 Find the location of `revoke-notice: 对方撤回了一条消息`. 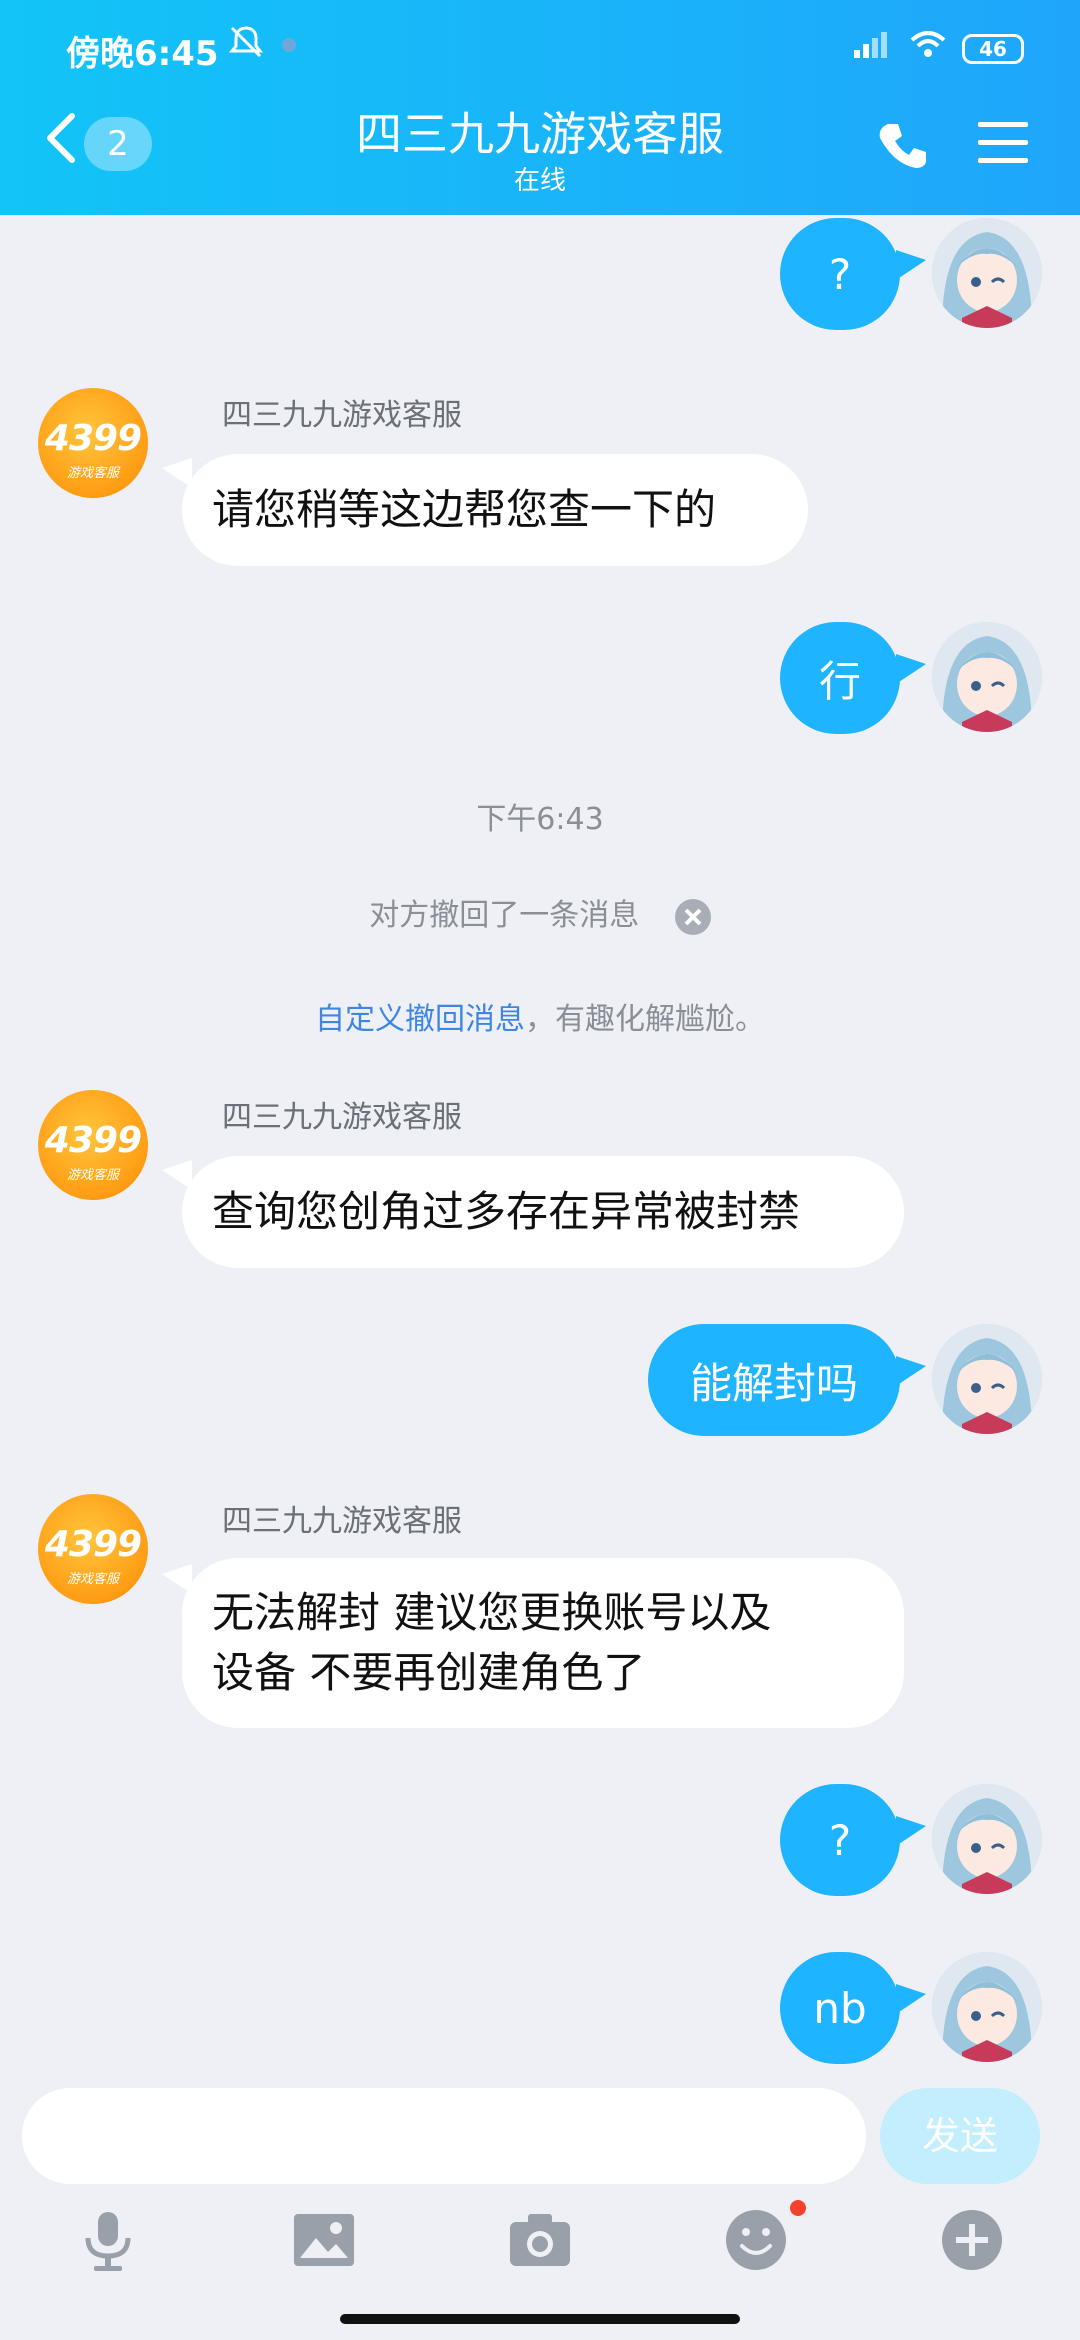

revoke-notice: 对方撤回了一条消息 is located at coordinates (540, 912).